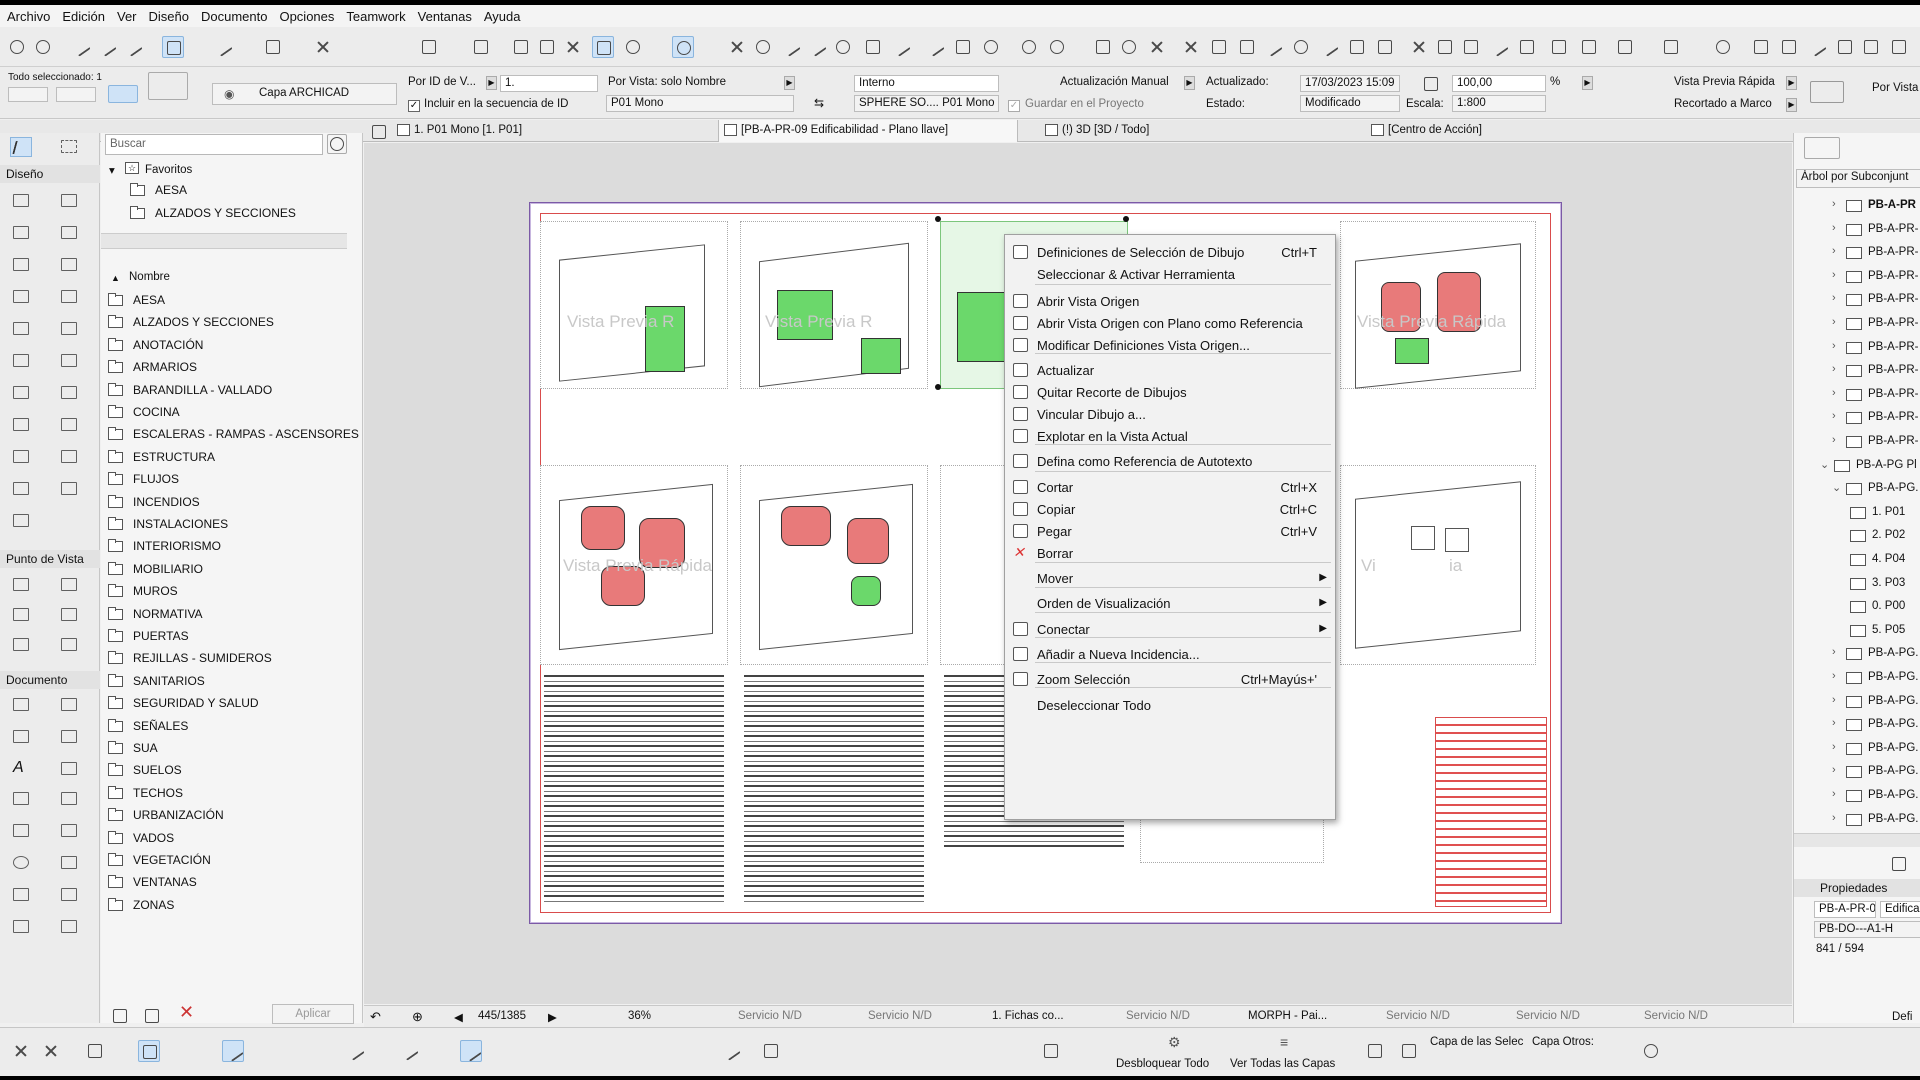 The height and width of the screenshot is (1080, 1920). I want to click on level-dimension-tool-icon, so click(69, 705).